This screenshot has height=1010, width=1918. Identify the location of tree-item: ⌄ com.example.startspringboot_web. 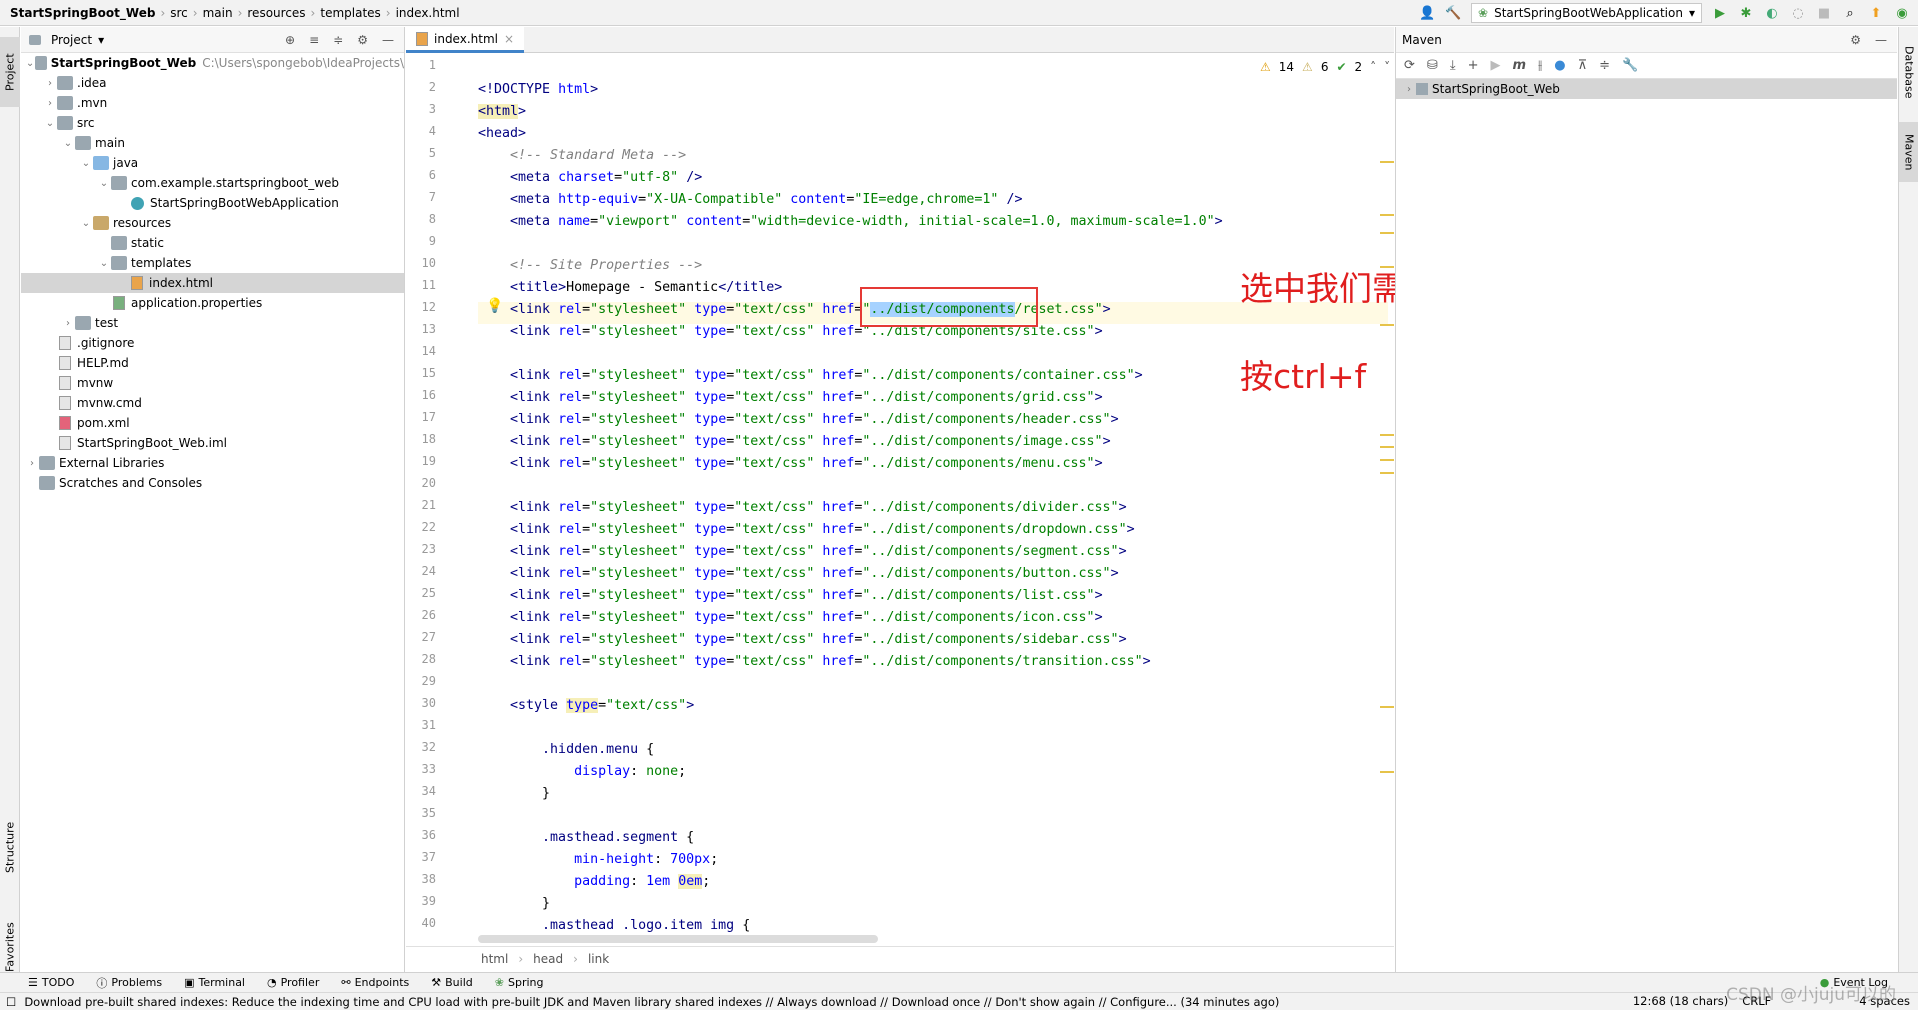
(212, 183).